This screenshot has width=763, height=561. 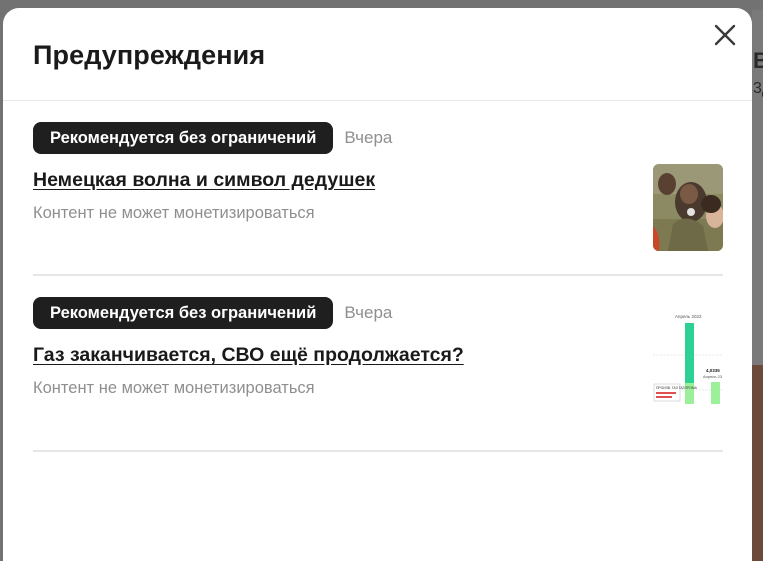 I want to click on thumbnail-photo-image, so click(x=688, y=207).